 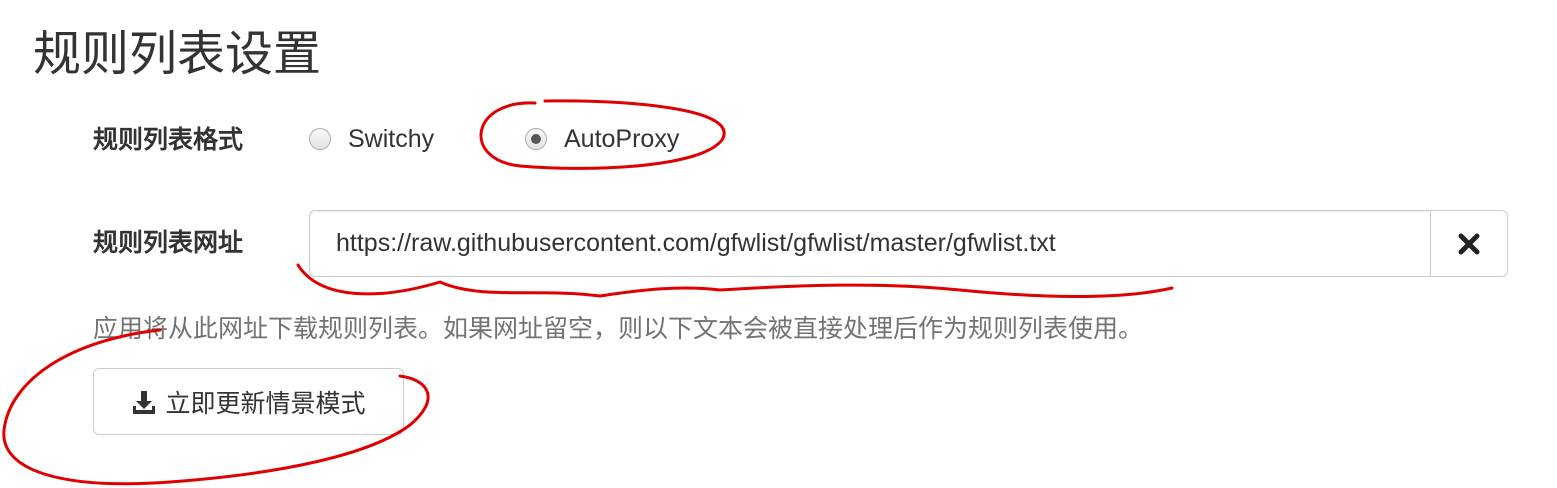 I want to click on download-icon, so click(x=144, y=402).